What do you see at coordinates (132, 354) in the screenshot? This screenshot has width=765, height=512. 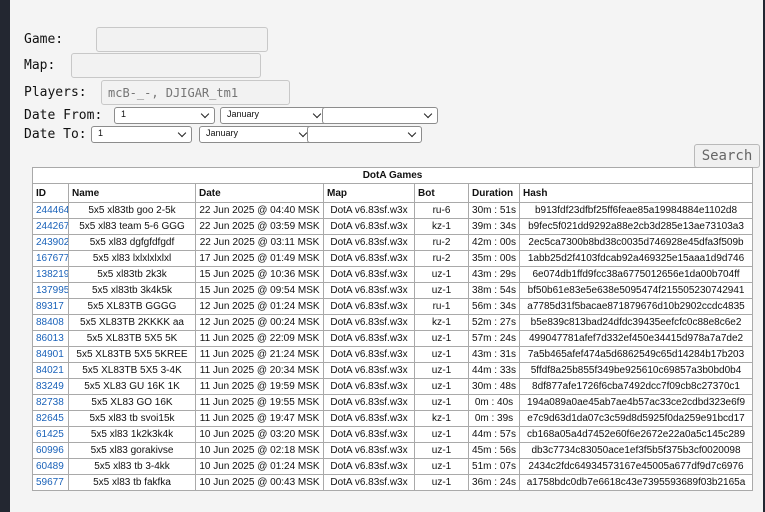 I see `cell-name: 5x5 XL83TB 5X5 5KREE` at bounding box center [132, 354].